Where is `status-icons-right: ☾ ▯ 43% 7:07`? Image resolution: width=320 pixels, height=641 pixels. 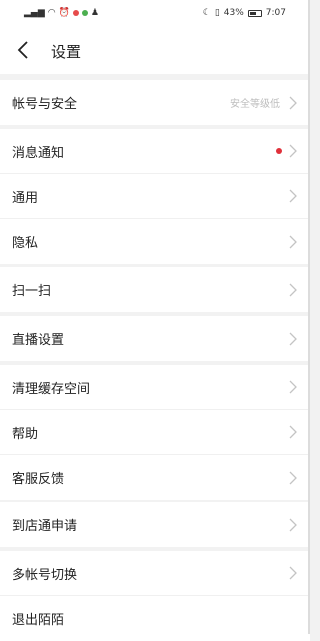 status-icons-right: ☾ ▯ 43% 7:07 is located at coordinates (244, 13).